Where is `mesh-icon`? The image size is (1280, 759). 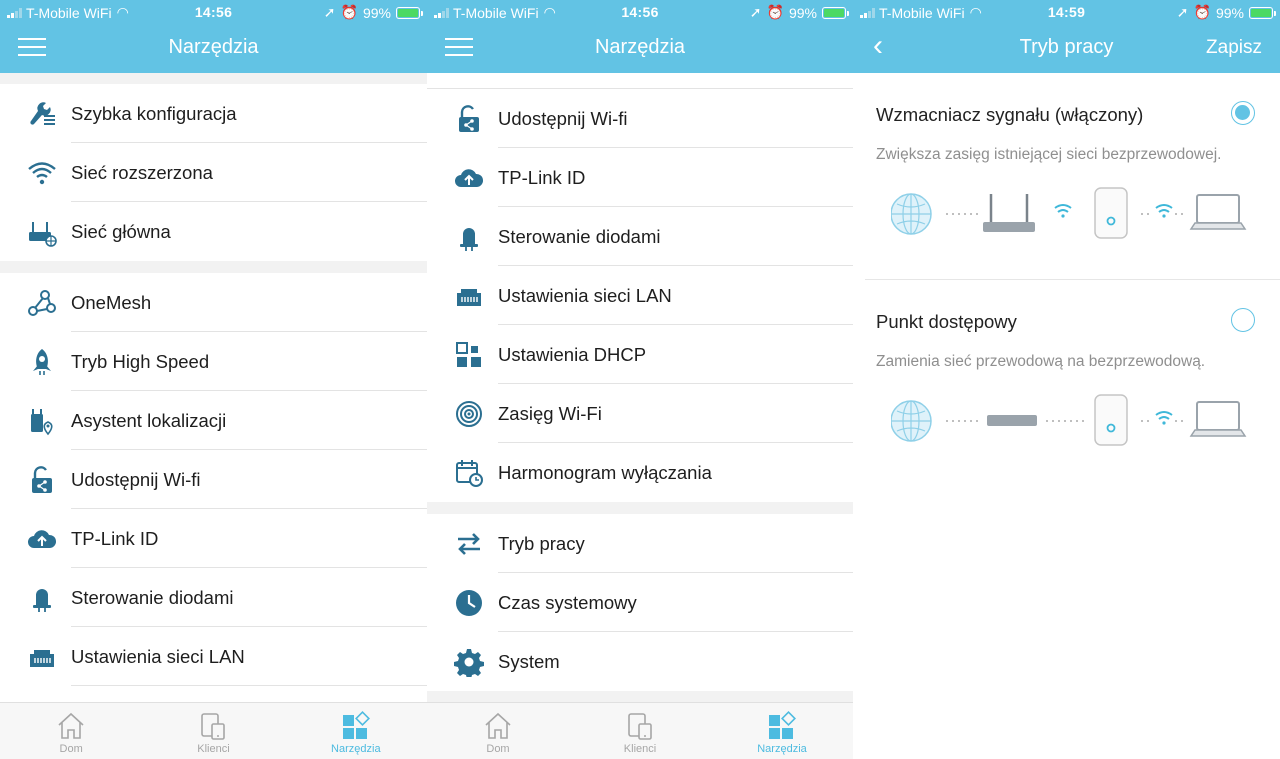 mesh-icon is located at coordinates (35, 303).